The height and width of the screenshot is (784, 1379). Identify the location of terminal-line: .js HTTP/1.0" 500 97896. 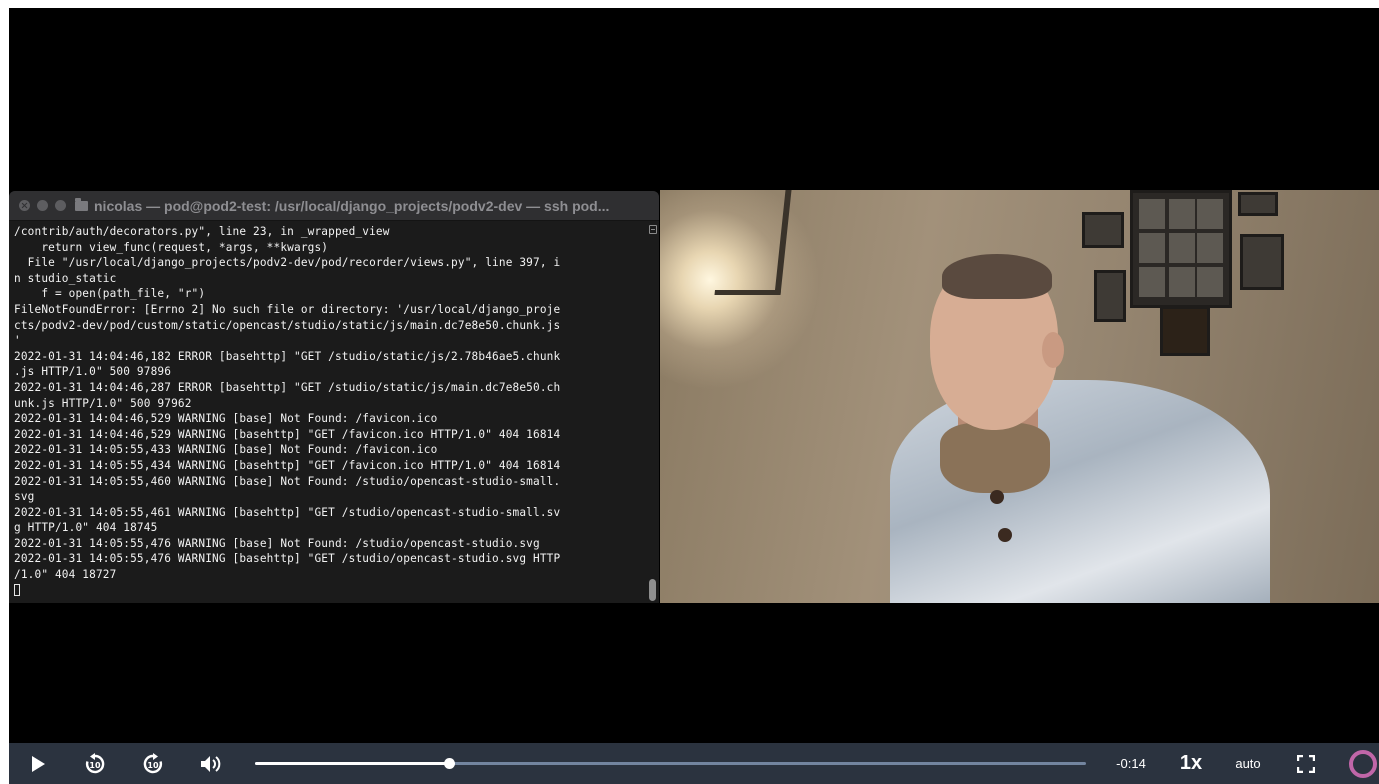
(93, 372).